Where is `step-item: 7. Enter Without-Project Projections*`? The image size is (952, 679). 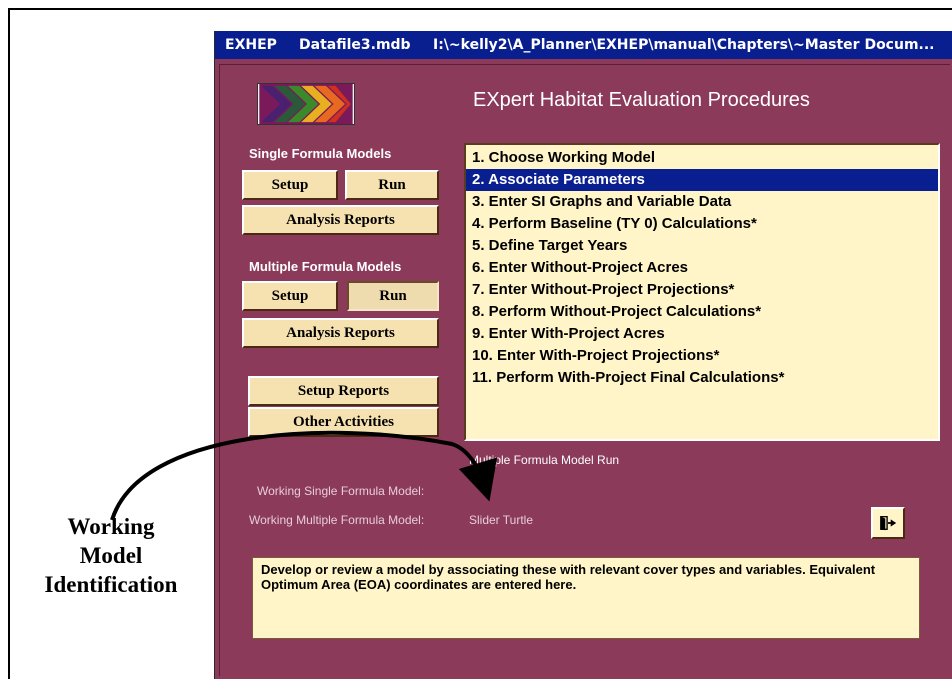
step-item: 7. Enter Without-Project Projections* is located at coordinates (702, 290).